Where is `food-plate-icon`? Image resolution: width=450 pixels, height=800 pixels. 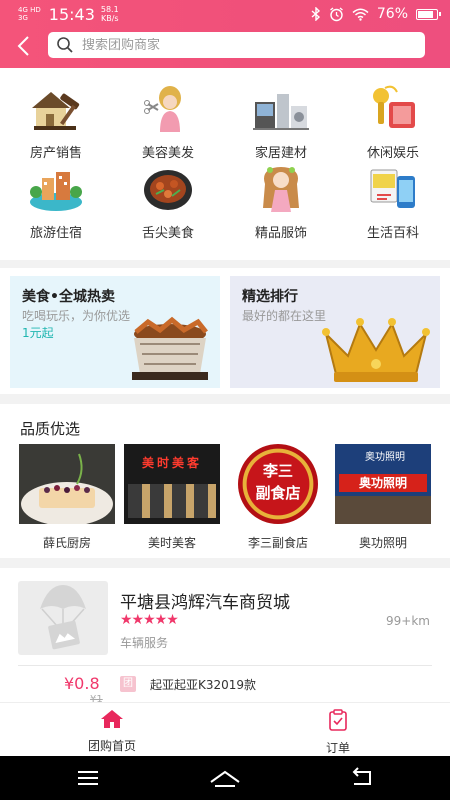 food-plate-icon is located at coordinates (168, 190).